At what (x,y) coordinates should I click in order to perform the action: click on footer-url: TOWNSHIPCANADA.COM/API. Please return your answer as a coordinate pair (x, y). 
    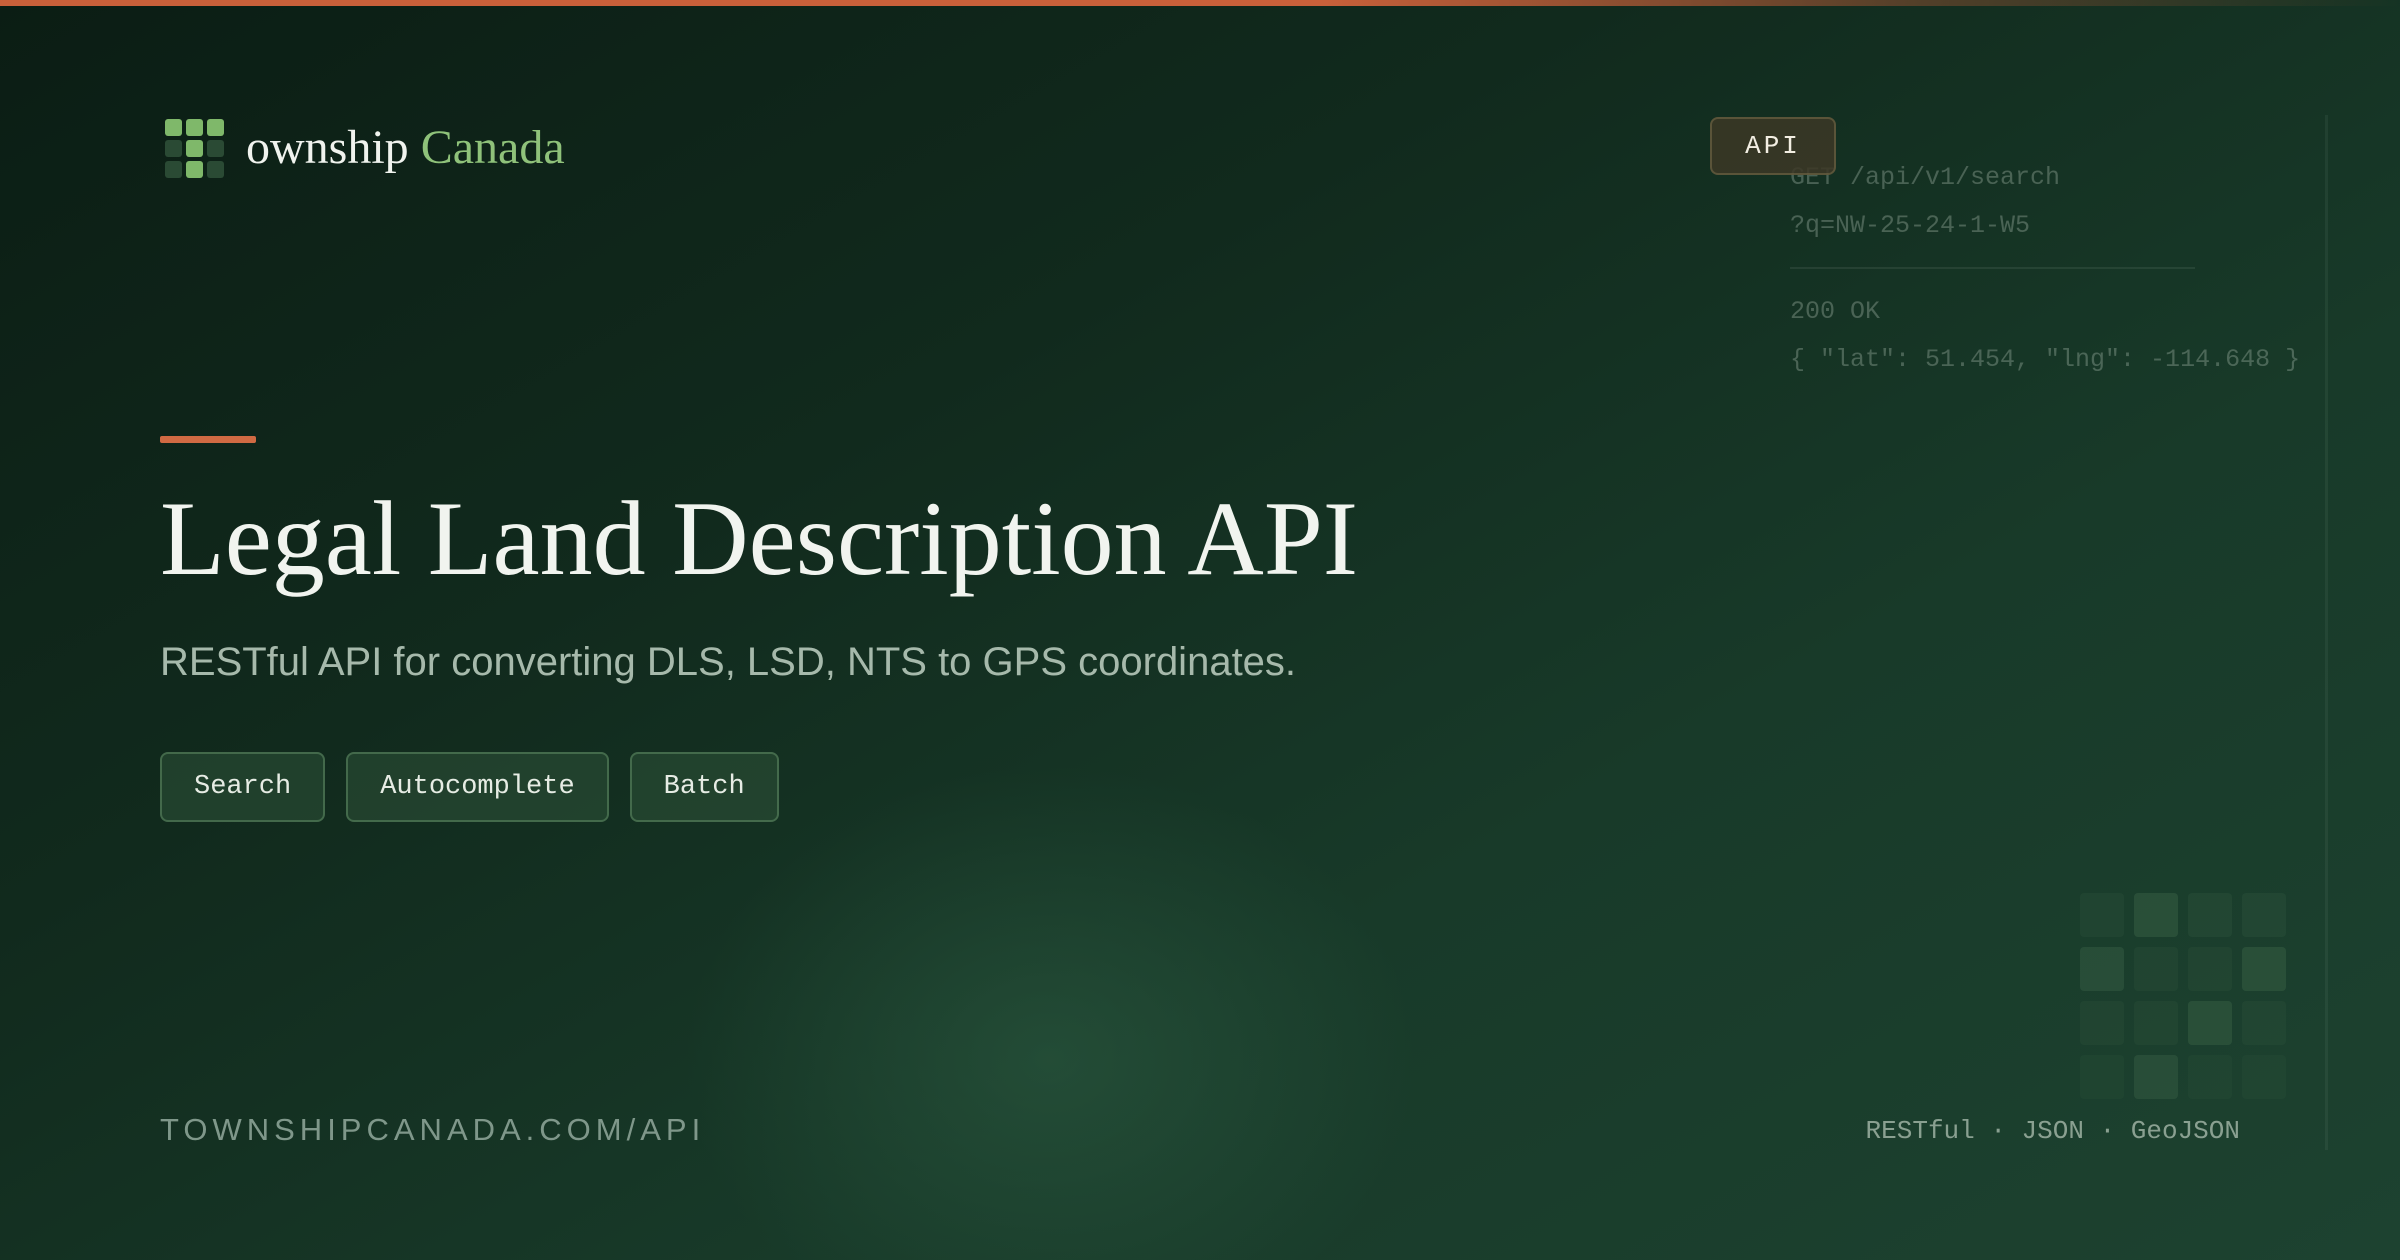
    Looking at the image, I should click on (432, 1130).